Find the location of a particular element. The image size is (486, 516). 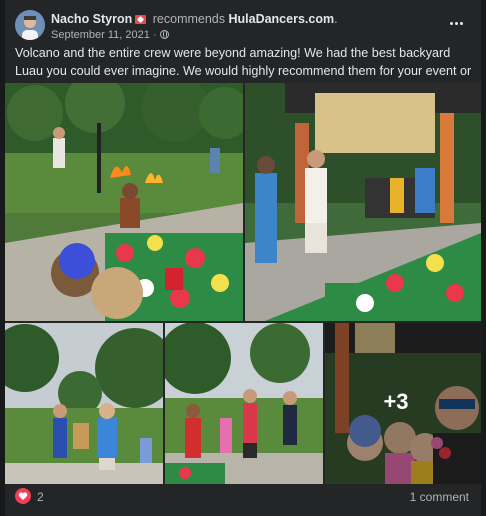

post-title-line: Nacho Styron recommends HulaDancers.com. is located at coordinates (194, 19).